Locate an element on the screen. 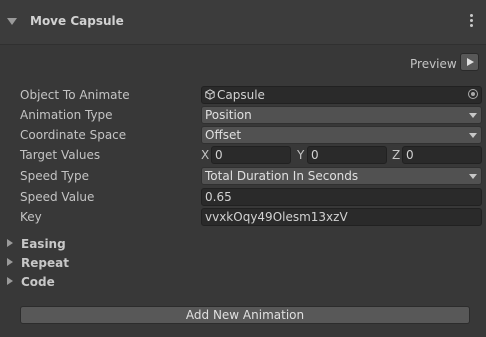 This screenshot has width=486, height=337. add-new-animation-button: Add New Animation is located at coordinates (245, 315).